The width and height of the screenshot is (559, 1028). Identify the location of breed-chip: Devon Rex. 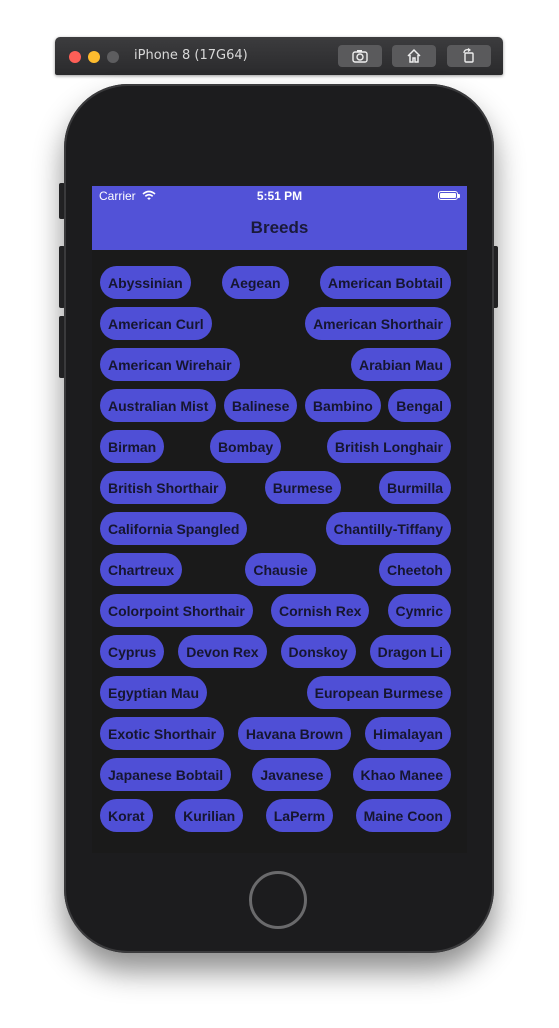
(222, 651).